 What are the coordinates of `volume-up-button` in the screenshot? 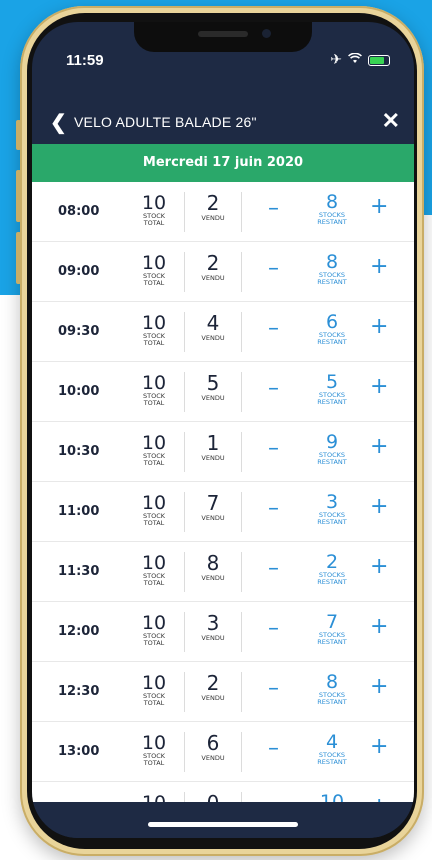 It's located at (18, 196).